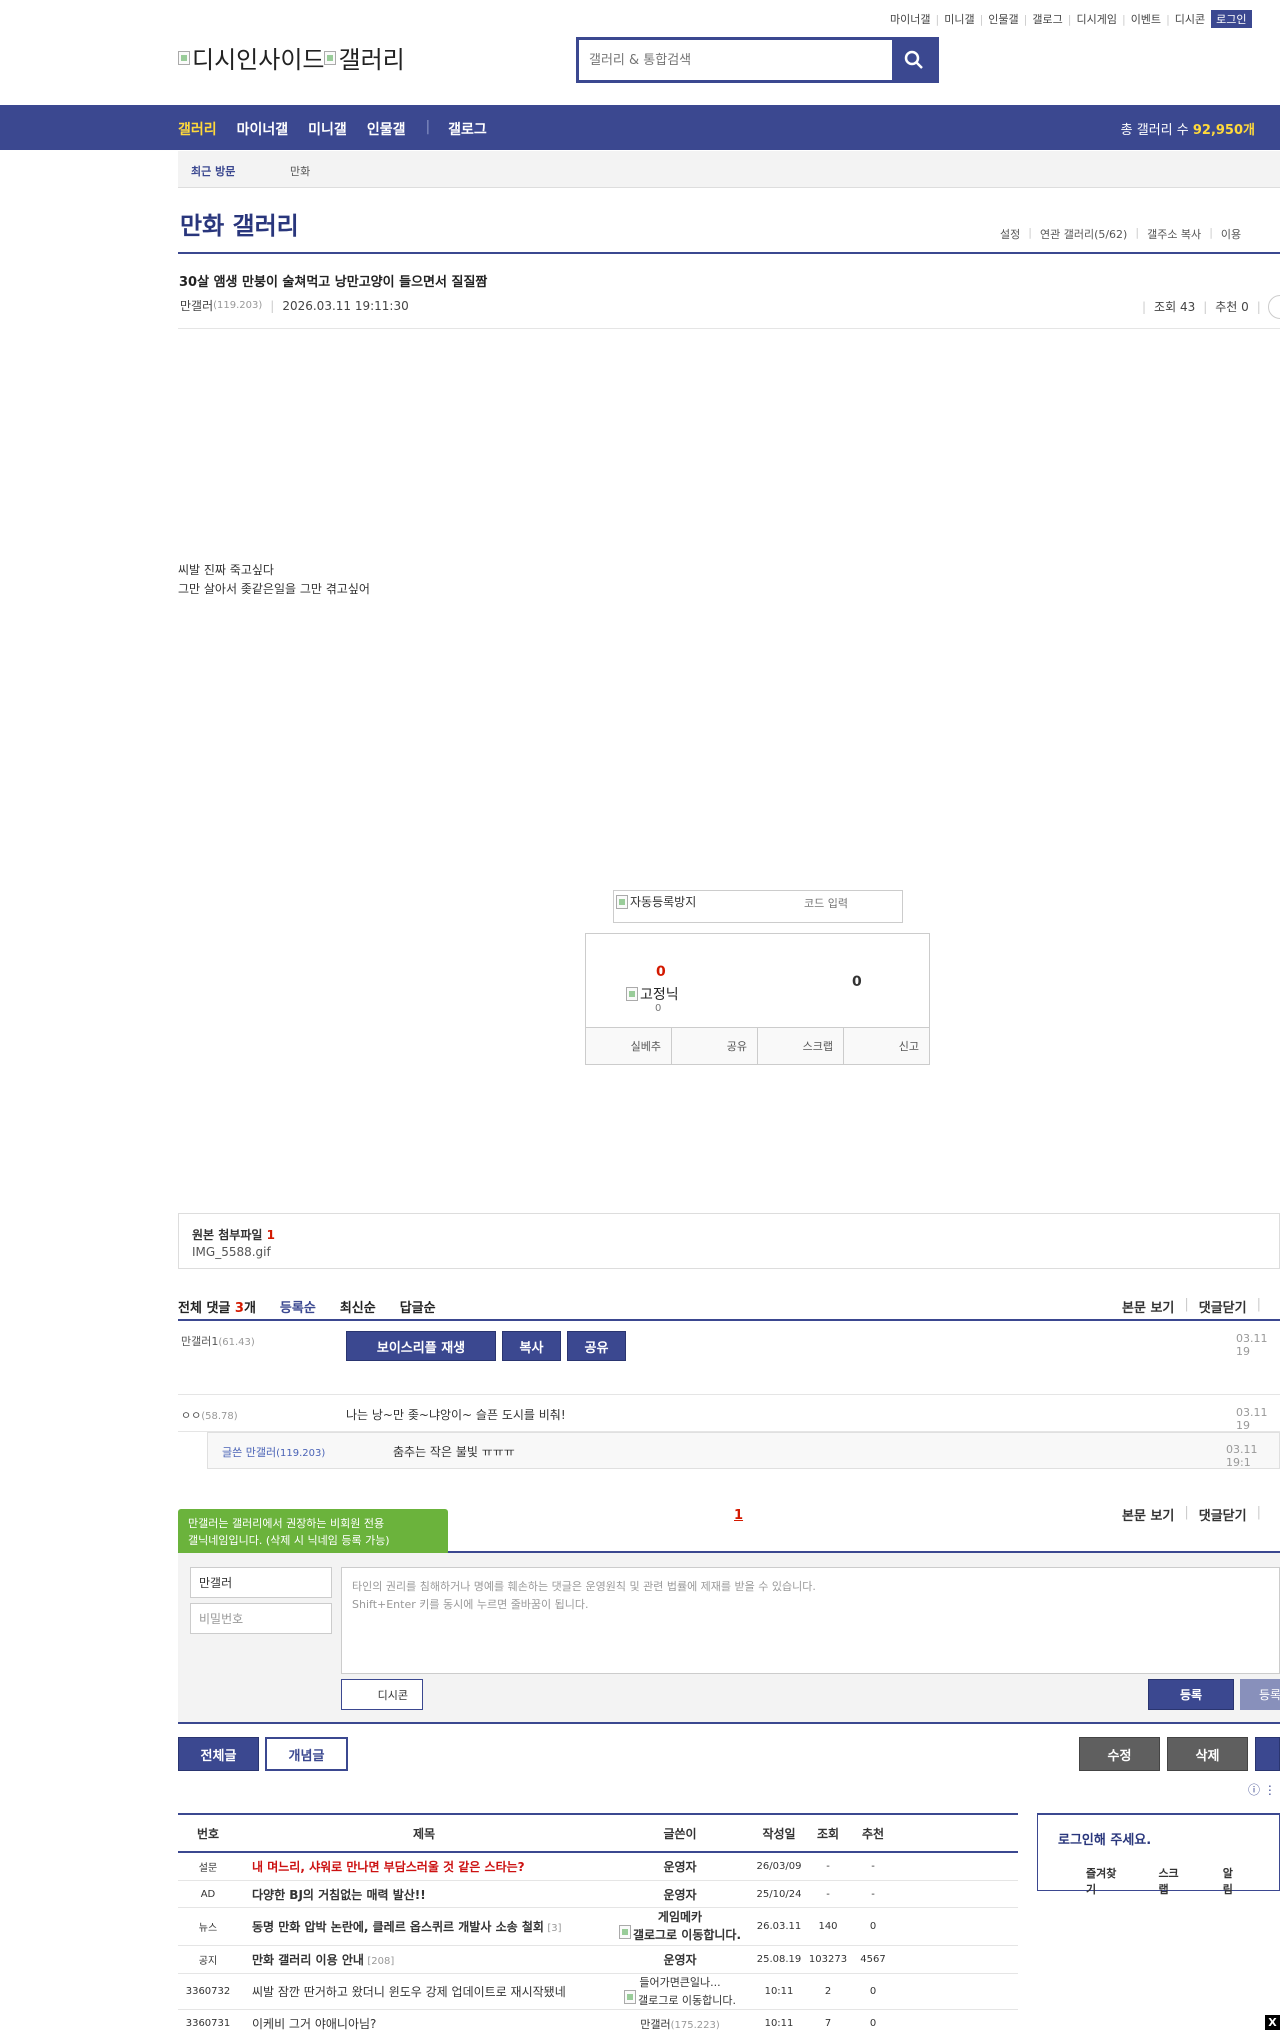 The width and height of the screenshot is (1280, 2031). I want to click on table-row: AD 다양한 BJ의 거침없는 매력 발산!! 운영자 25/10/24 - -, so click(598, 1894).